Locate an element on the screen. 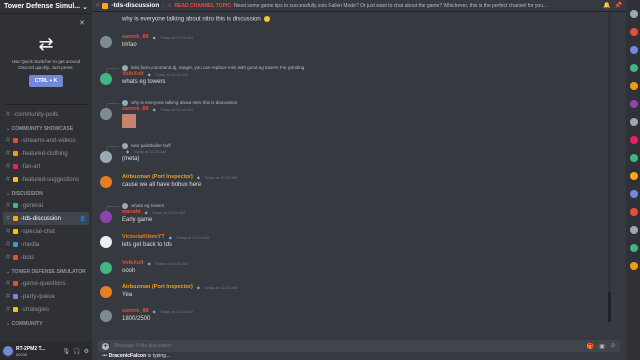  sidebar-channel: # -game-questions is located at coordinates (46, 283).